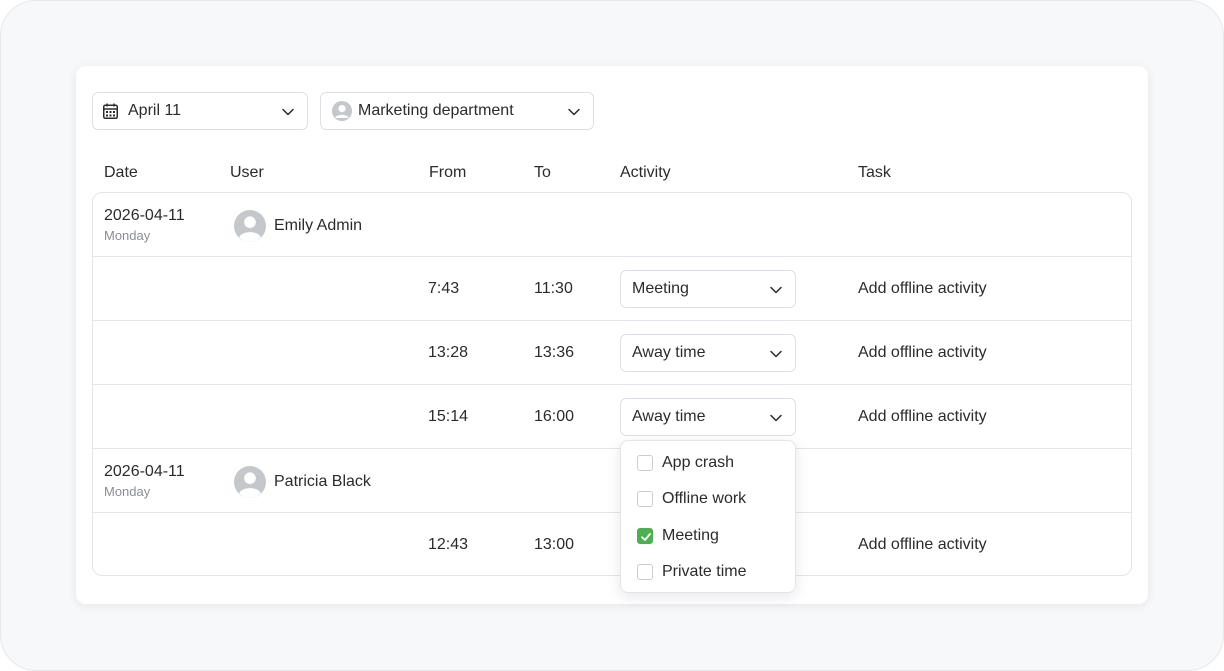  I want to click on table-row: 12:43 13:00 Add offline activity, so click(612, 545).